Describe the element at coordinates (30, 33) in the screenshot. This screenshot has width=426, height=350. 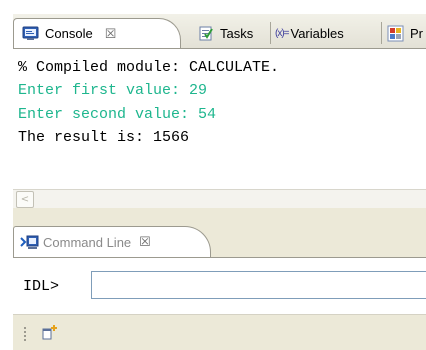
I see `console-icon` at that location.